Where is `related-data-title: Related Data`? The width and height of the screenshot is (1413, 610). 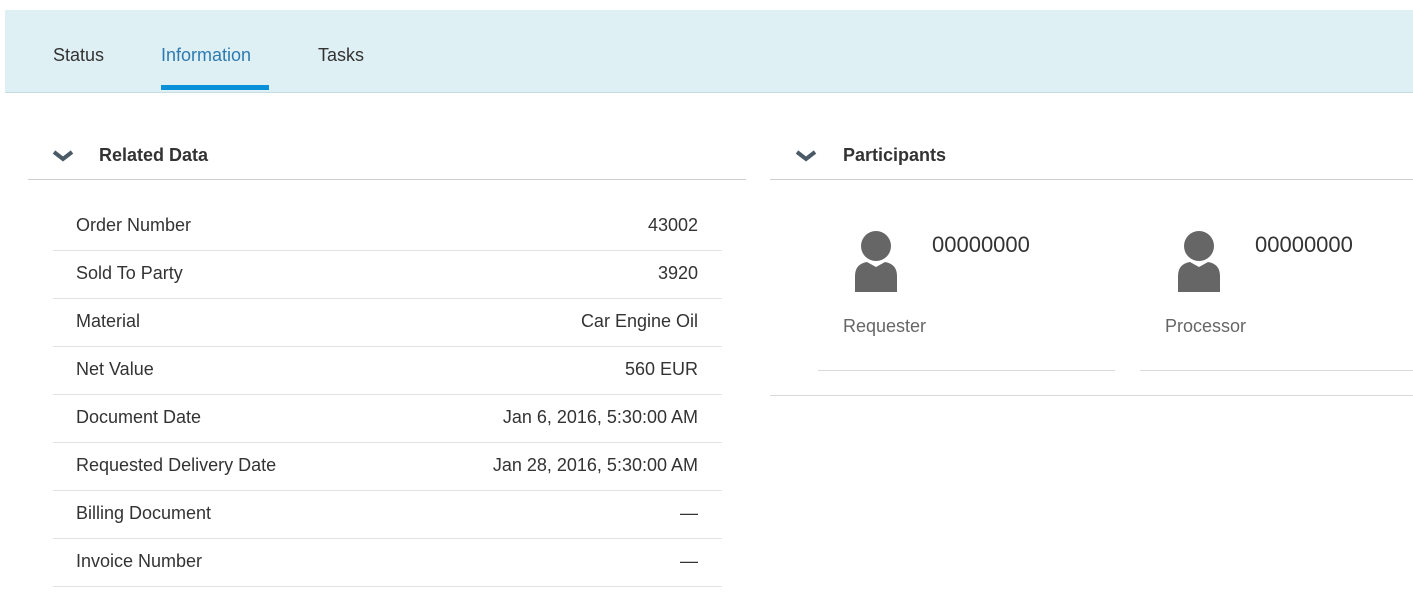 related-data-title: Related Data is located at coordinates (154, 155).